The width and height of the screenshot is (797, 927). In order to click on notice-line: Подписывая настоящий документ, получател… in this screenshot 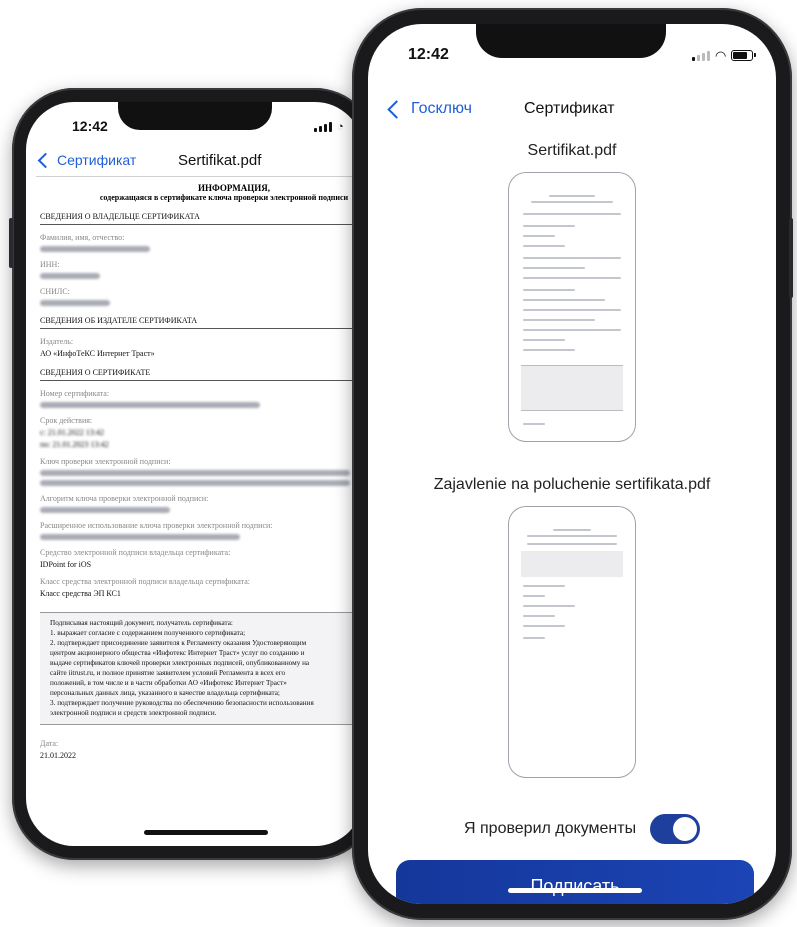, I will do `click(141, 623)`.